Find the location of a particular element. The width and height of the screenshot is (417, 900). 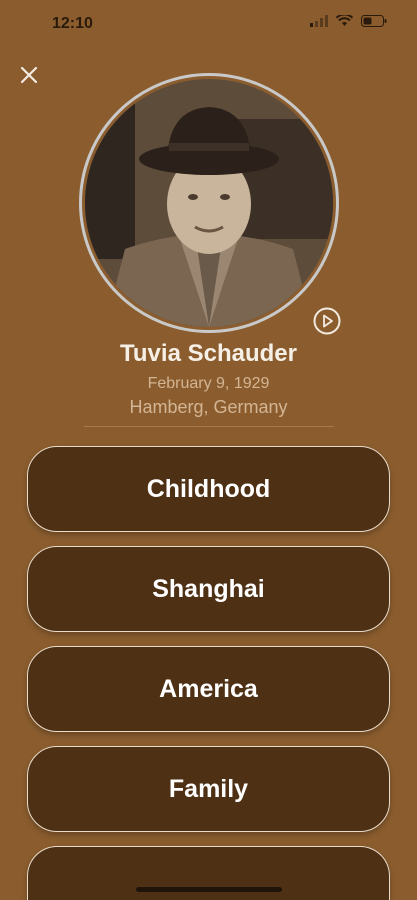

close-icon is located at coordinates (29, 75).